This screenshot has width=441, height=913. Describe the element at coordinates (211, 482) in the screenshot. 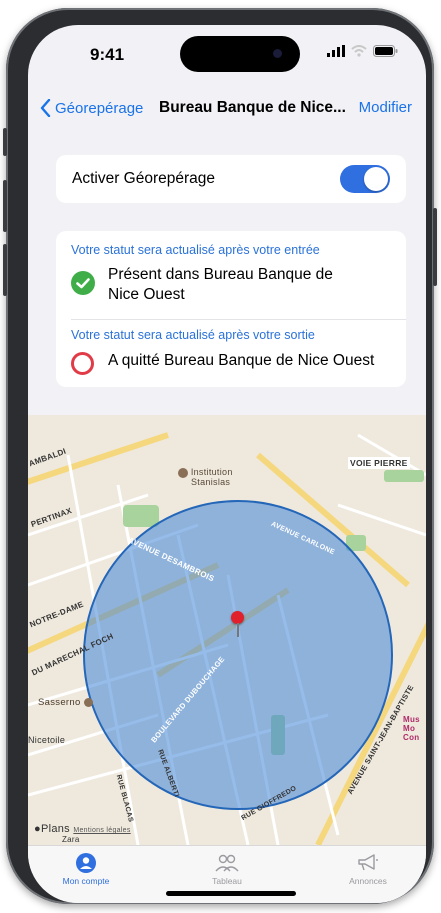

I see `institution-line2: Stanislas` at that location.